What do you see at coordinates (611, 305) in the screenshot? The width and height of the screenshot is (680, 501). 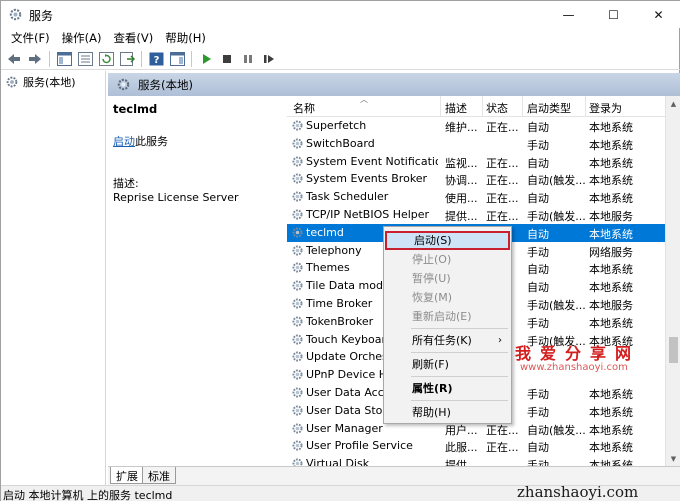 I see `service-logon-cell: 本地服务` at bounding box center [611, 305].